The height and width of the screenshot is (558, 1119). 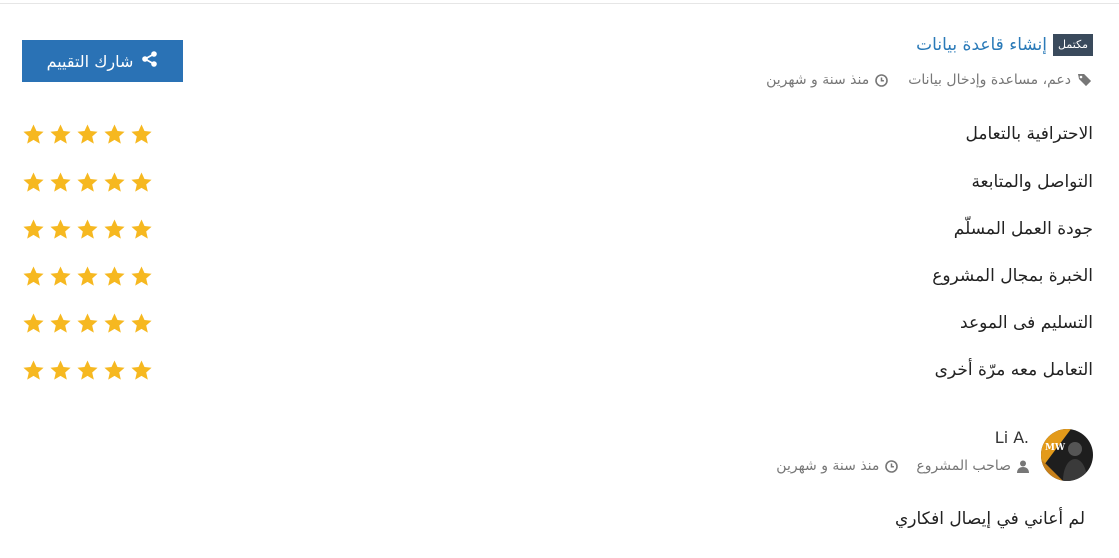 What do you see at coordinates (1073, 45) in the screenshot?
I see `status-badge: مكتمل` at bounding box center [1073, 45].